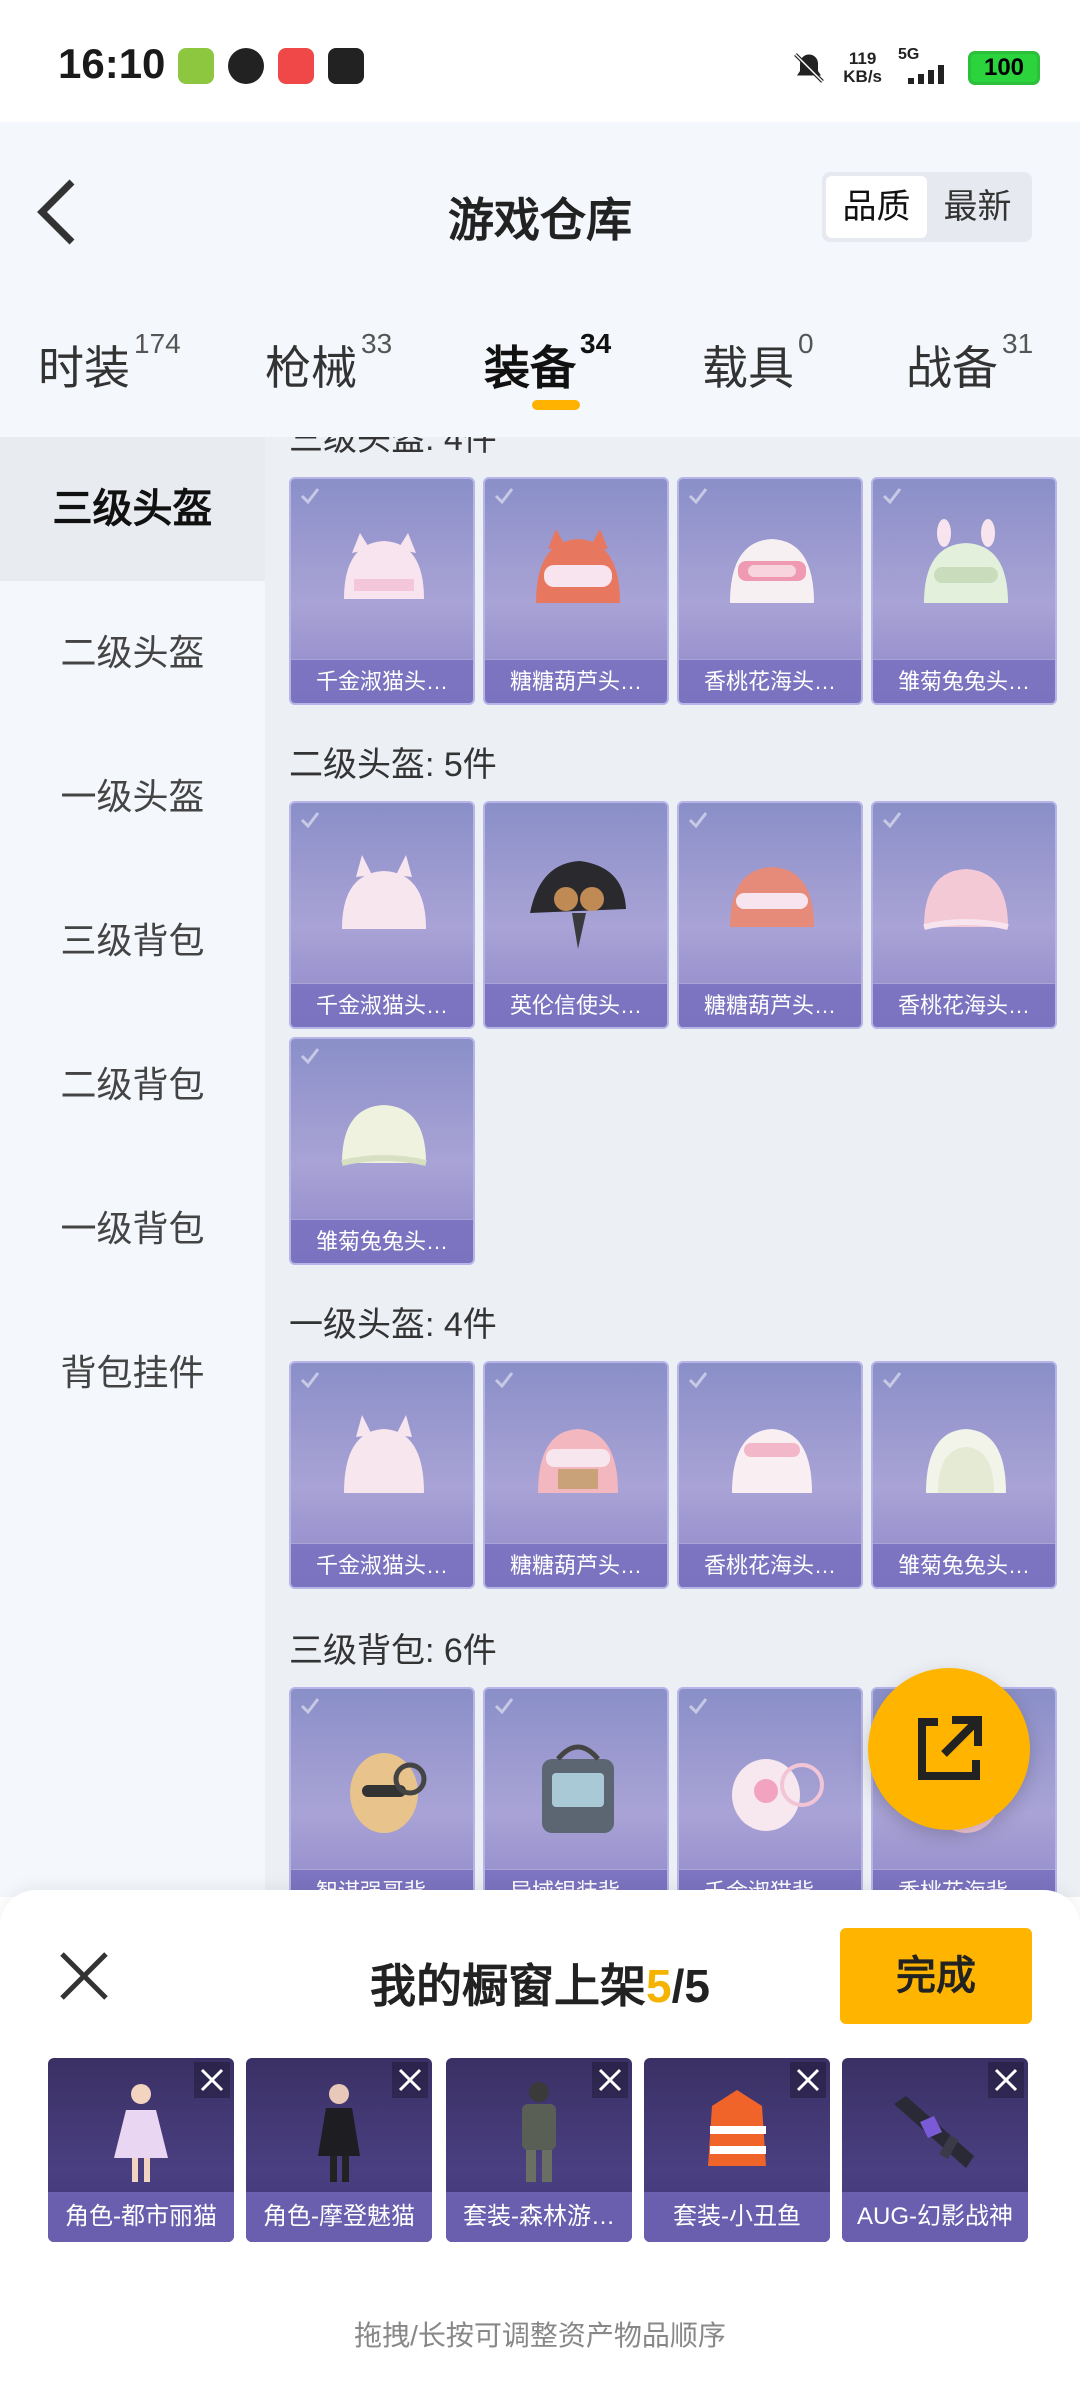  Describe the element at coordinates (659, 1986) in the screenshot. I see `showcase-count: 5` at that location.